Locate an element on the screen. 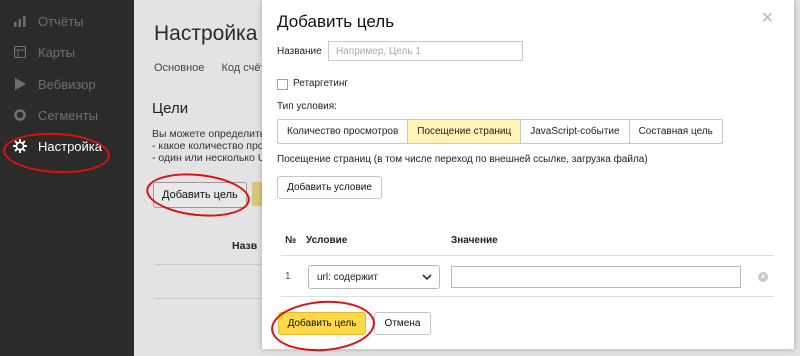 The width and height of the screenshot is (800, 356). pie-icon is located at coordinates (20, 115).